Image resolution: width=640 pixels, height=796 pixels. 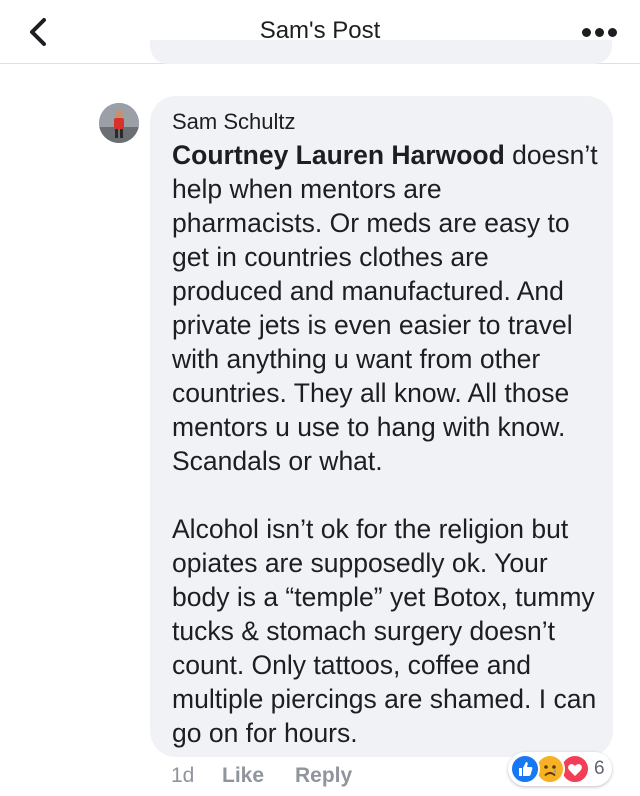 What do you see at coordinates (338, 155) in the screenshot?
I see `mention-link: Courtney Lauren Harwood` at bounding box center [338, 155].